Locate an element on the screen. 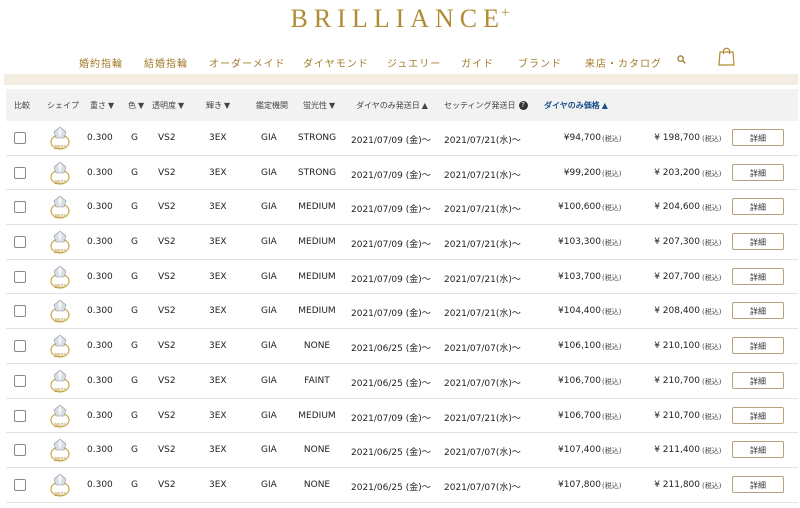 This screenshot has height=508, width=800. cut-cell: 3EX is located at coordinates (218, 346).